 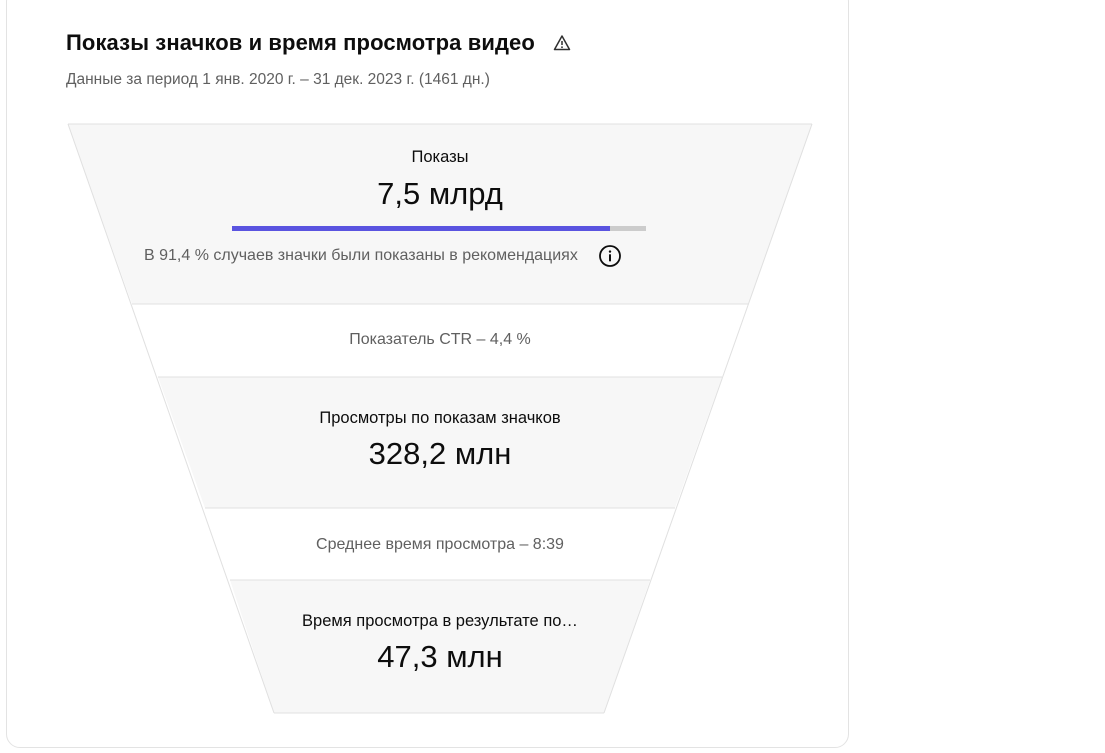 I want to click on impressions-stage: Показы 7,5 млрд, so click(x=440, y=180).